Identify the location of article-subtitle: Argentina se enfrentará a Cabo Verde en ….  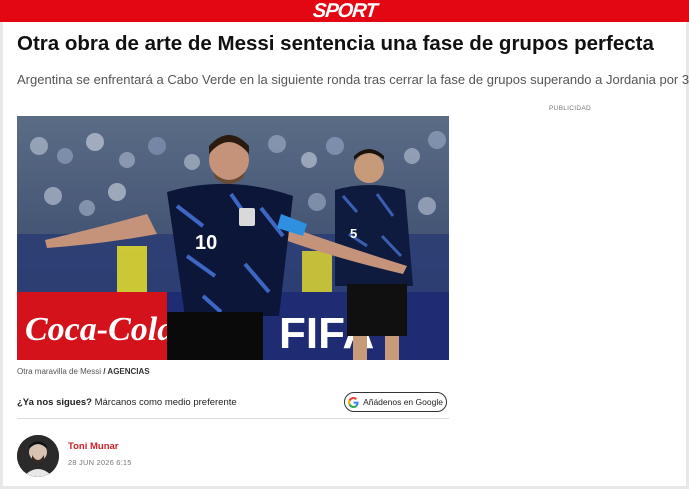
(353, 79).